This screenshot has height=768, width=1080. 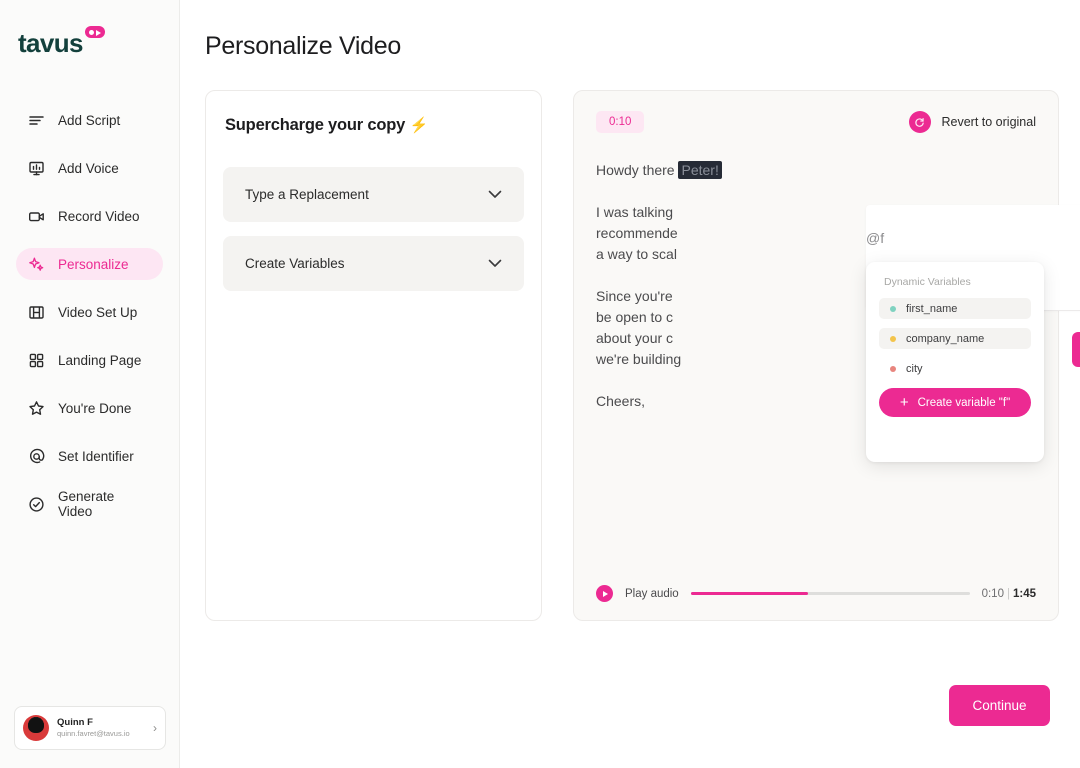 I want to click on script-line: be open to c, so click(x=635, y=317).